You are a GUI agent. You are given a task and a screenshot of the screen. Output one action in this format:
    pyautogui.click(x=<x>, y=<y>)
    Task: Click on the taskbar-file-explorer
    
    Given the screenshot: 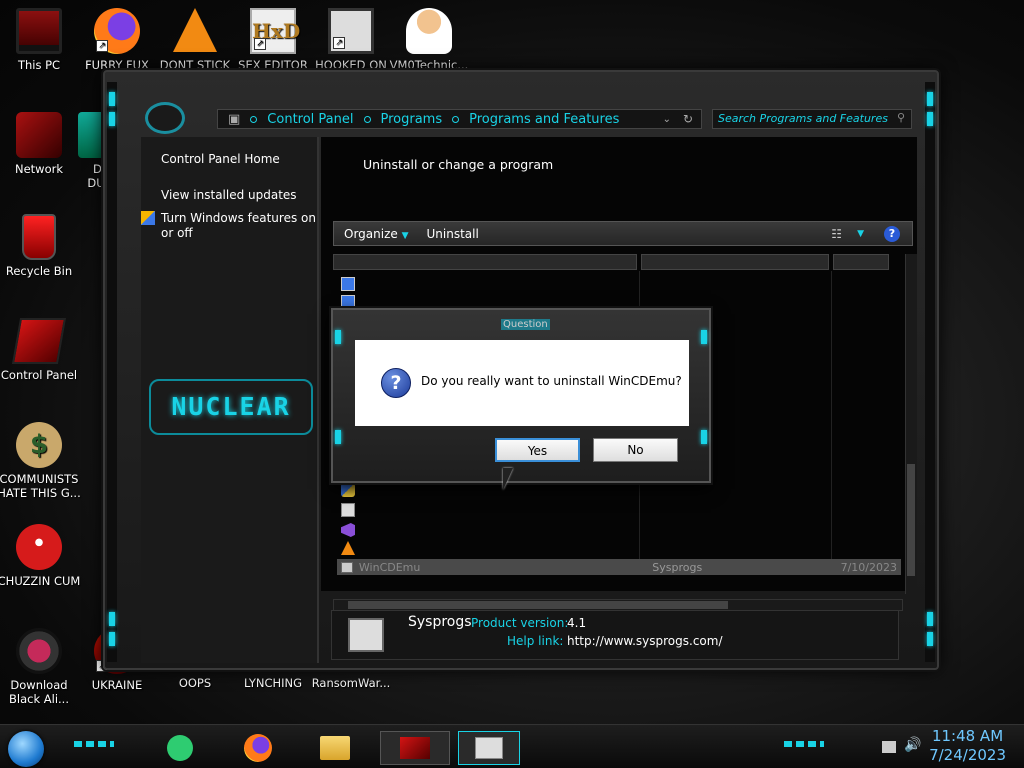 What is the action you would take?
    pyautogui.click(x=335, y=748)
    